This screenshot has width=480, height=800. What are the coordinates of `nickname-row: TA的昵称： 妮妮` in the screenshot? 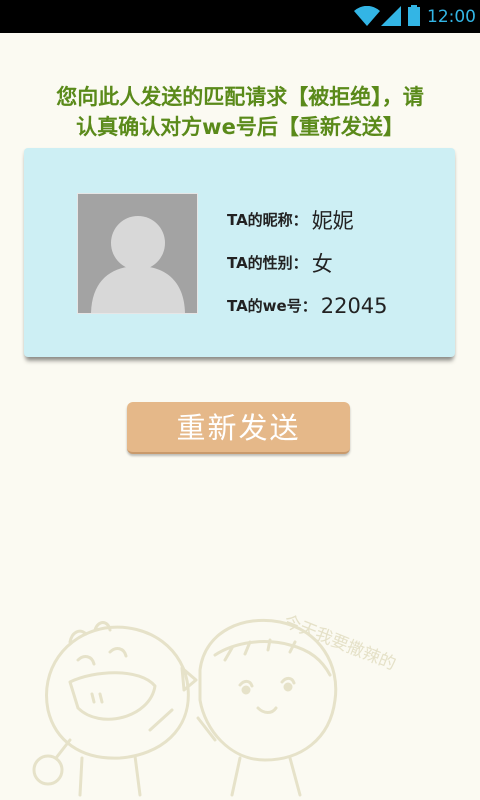 It's located at (337, 219).